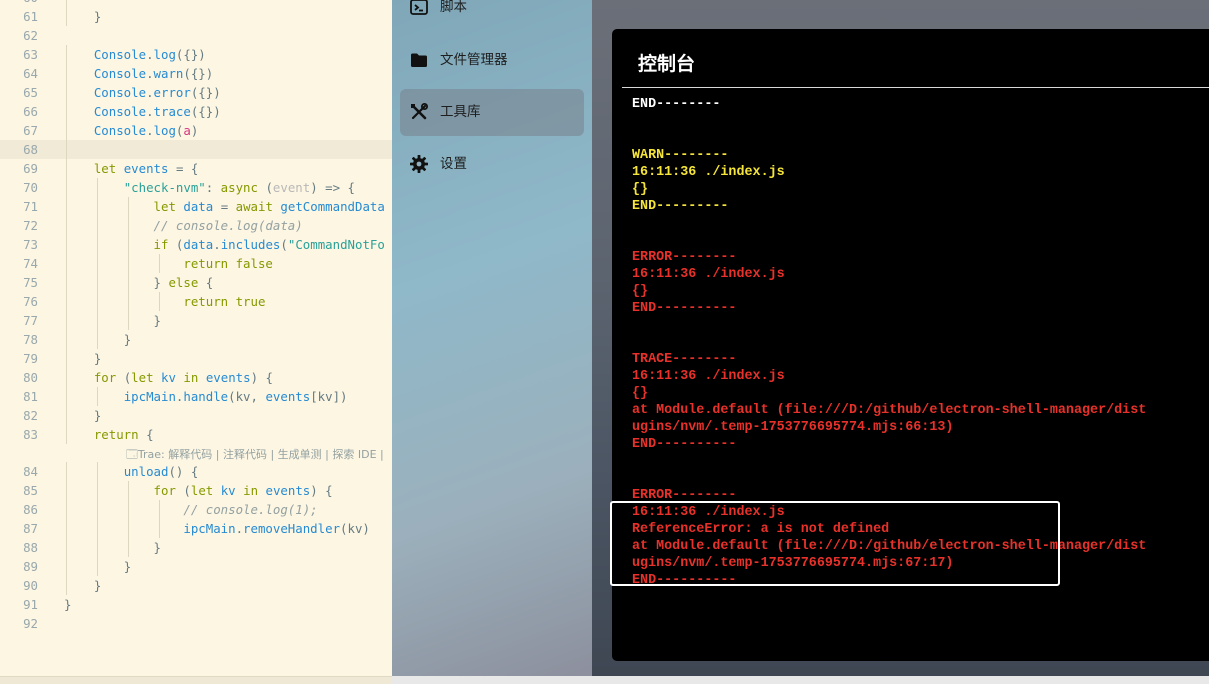 Image resolution: width=1209 pixels, height=684 pixels. What do you see at coordinates (196, 3) in the screenshot?
I see `code-line: 60` at bounding box center [196, 3].